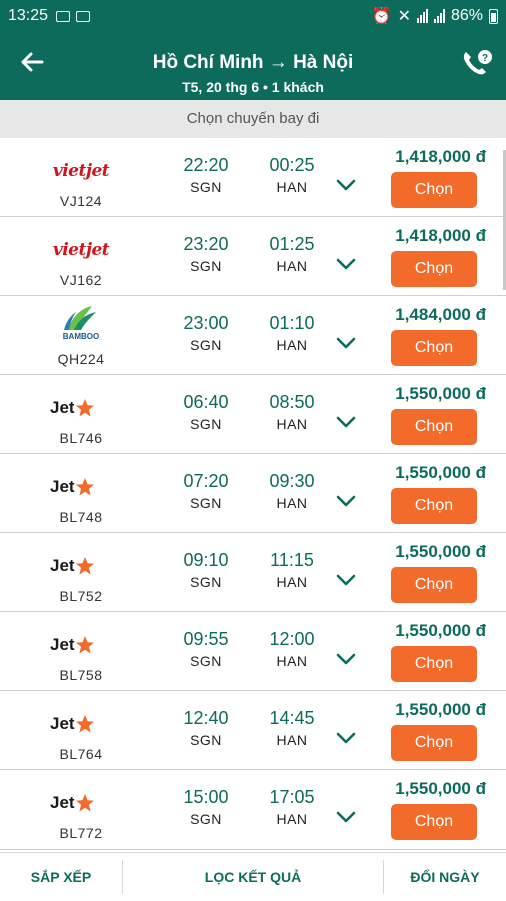  Describe the element at coordinates (292, 718) in the screenshot. I see `arrival-time: 14:45` at that location.